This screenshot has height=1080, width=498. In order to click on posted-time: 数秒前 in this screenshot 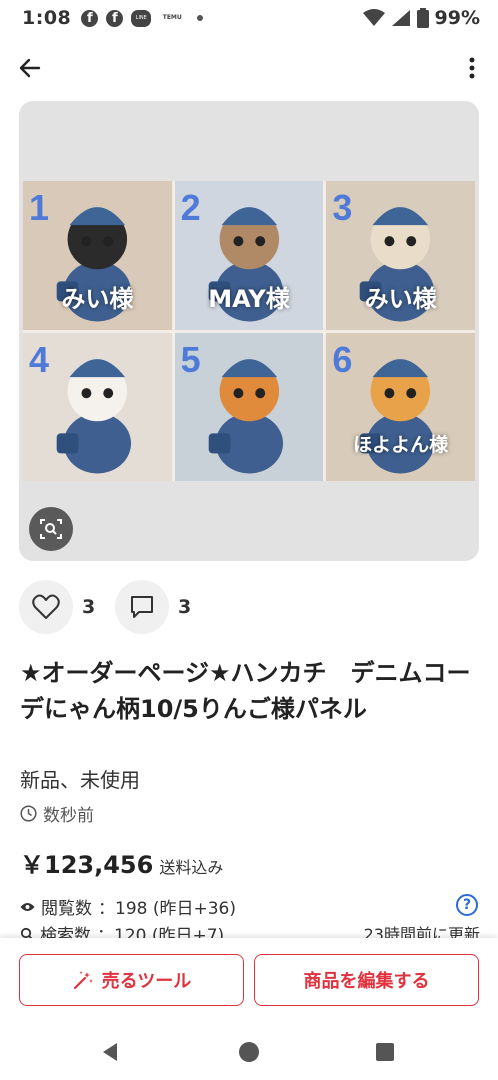, I will do `click(57, 813)`.